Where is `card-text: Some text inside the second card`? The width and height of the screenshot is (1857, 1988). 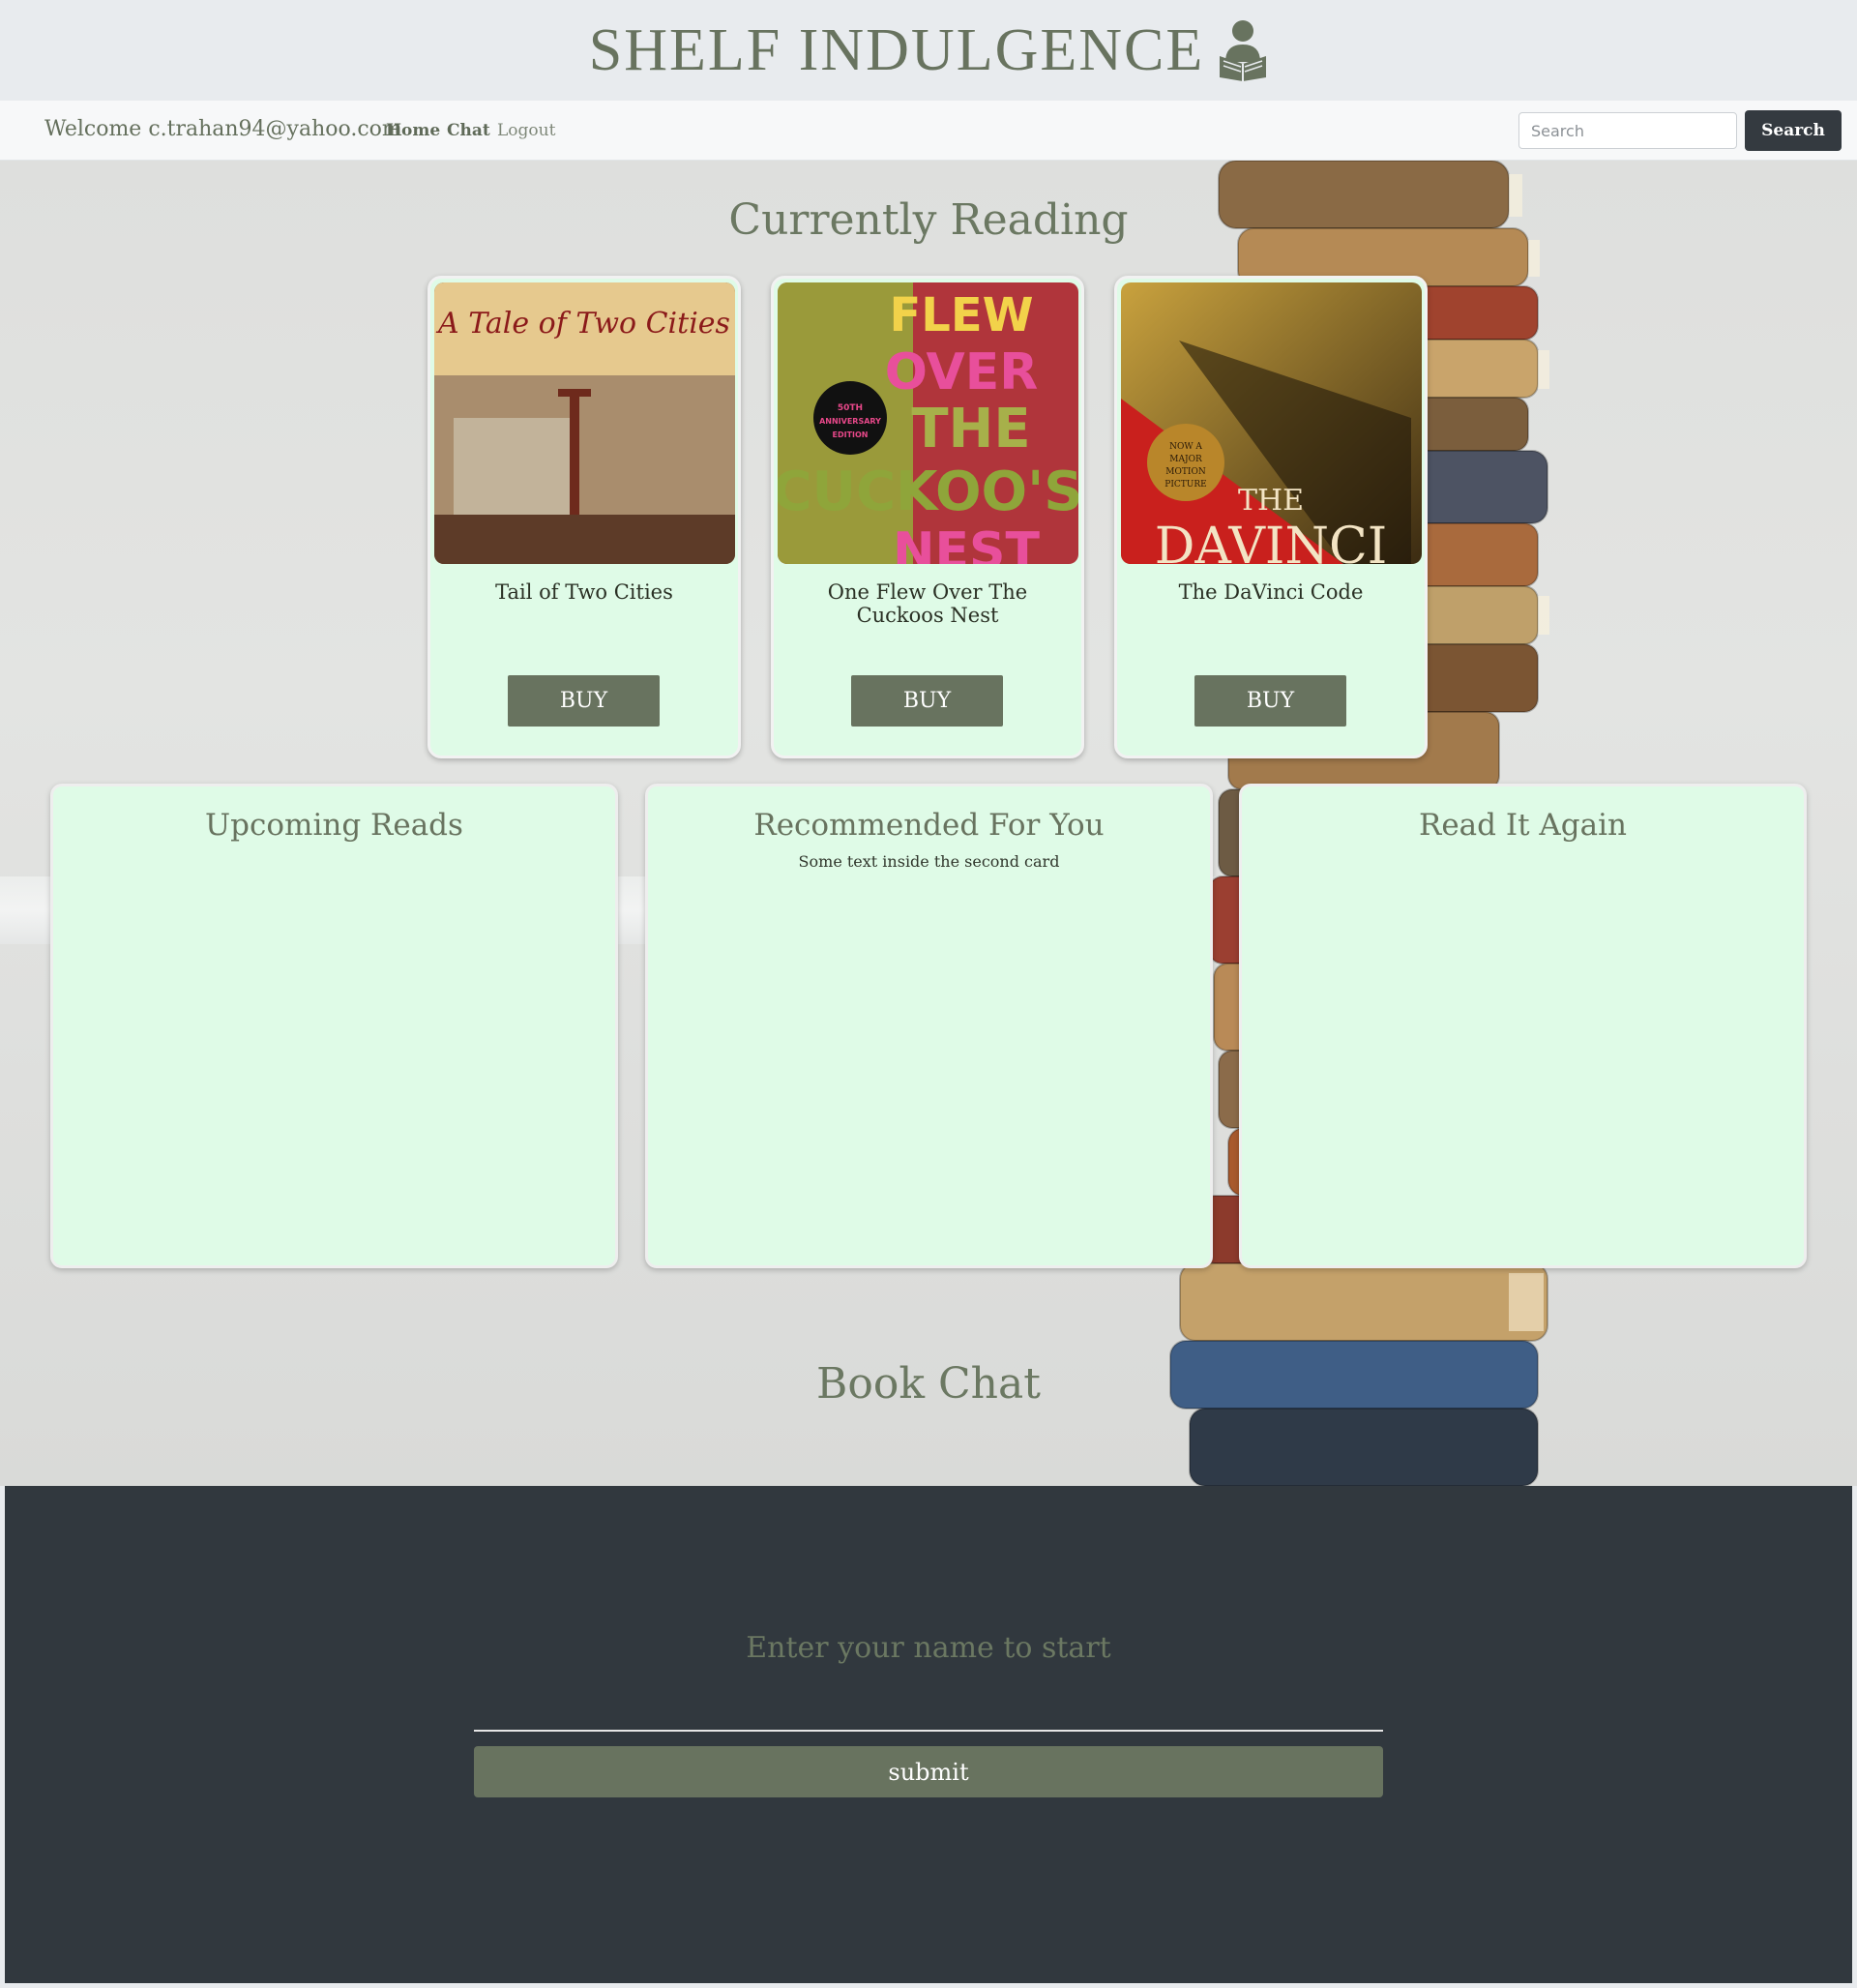
card-text: Some text inside the second card is located at coordinates (929, 861).